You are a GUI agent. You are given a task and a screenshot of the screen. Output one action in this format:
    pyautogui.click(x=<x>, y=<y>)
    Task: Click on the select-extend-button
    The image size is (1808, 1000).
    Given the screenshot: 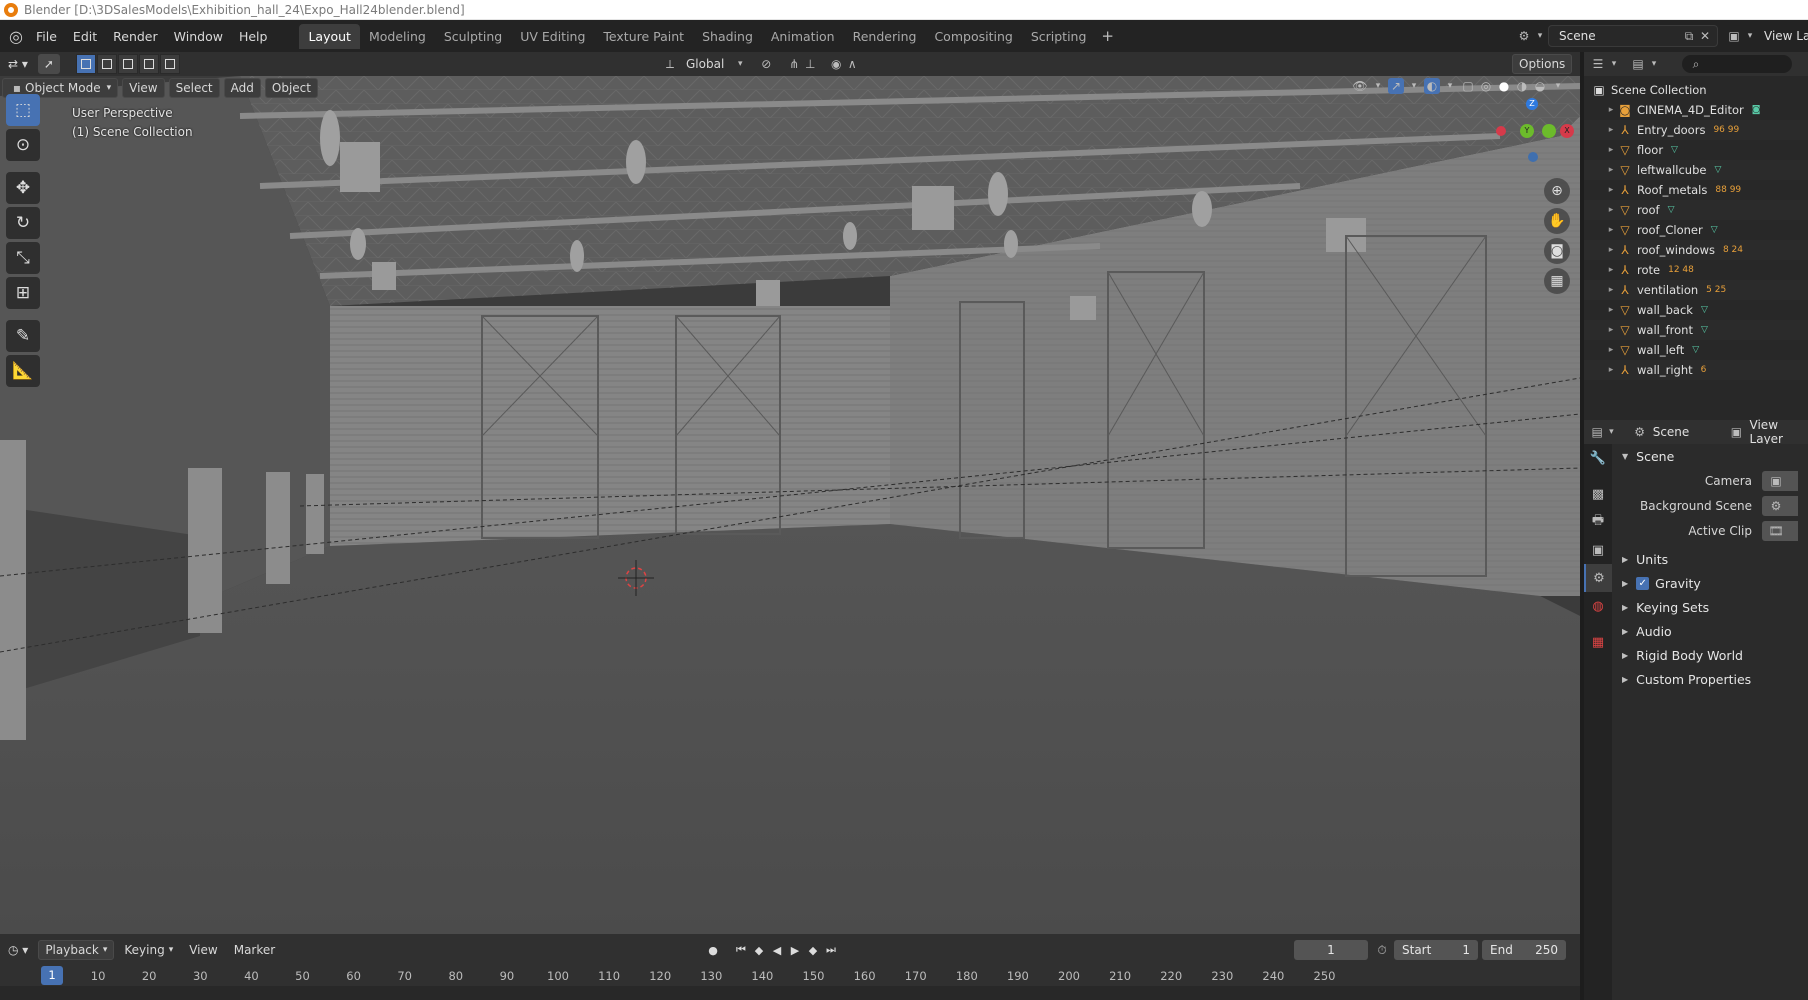 What is the action you would take?
    pyautogui.click(x=106, y=64)
    